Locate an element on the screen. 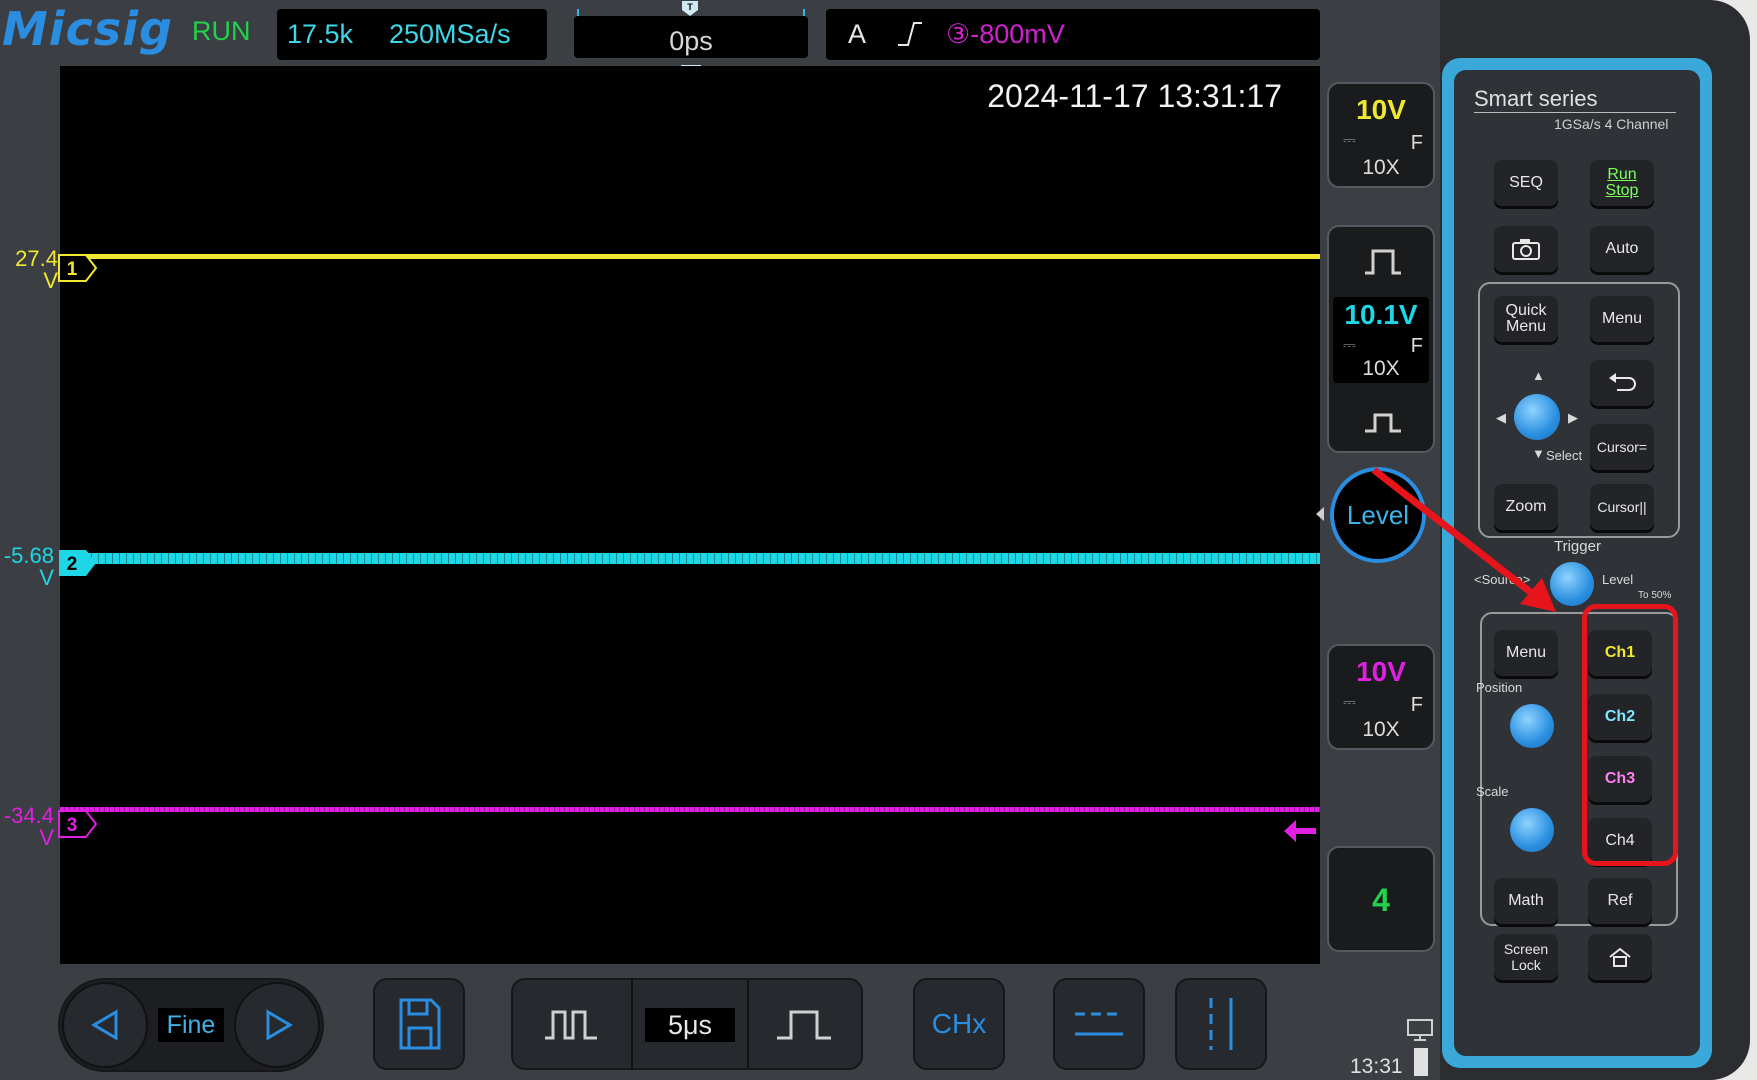 The height and width of the screenshot is (1080, 1757). pulse-train-icon is located at coordinates (571, 1025).